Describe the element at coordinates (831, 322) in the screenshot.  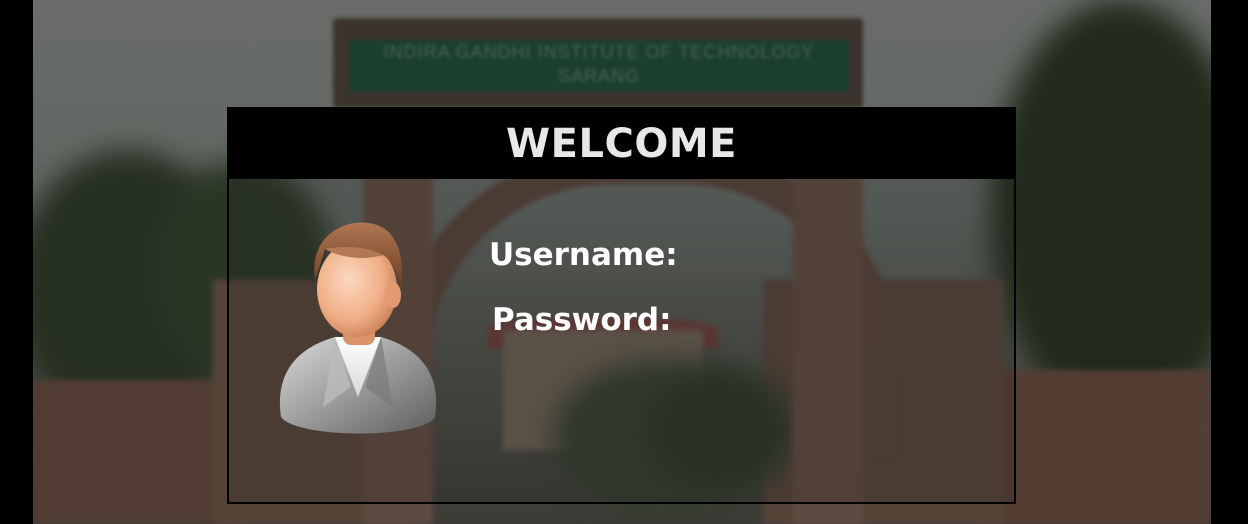
I see `password-input` at that location.